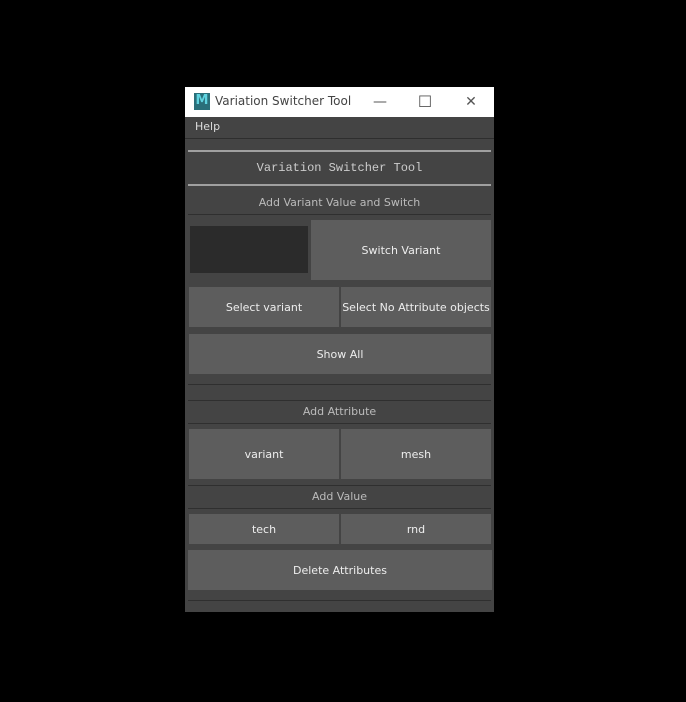  I want to click on section-value-label: Add Value, so click(339, 496).